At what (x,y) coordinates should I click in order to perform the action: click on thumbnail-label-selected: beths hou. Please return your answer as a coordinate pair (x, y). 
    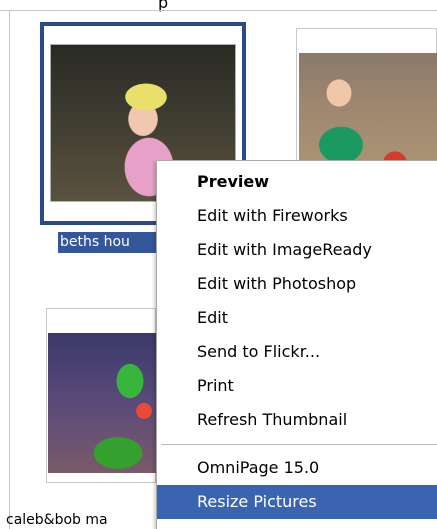
    Looking at the image, I should click on (107, 242).